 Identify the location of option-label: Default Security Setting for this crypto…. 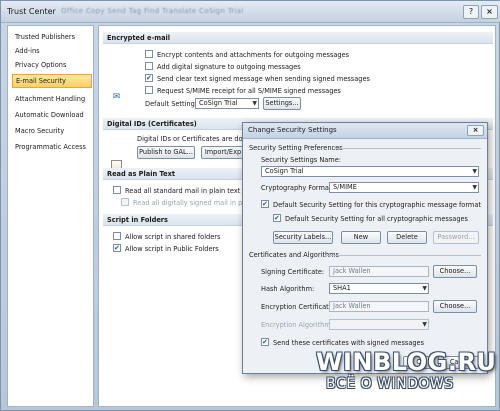
(377, 205).